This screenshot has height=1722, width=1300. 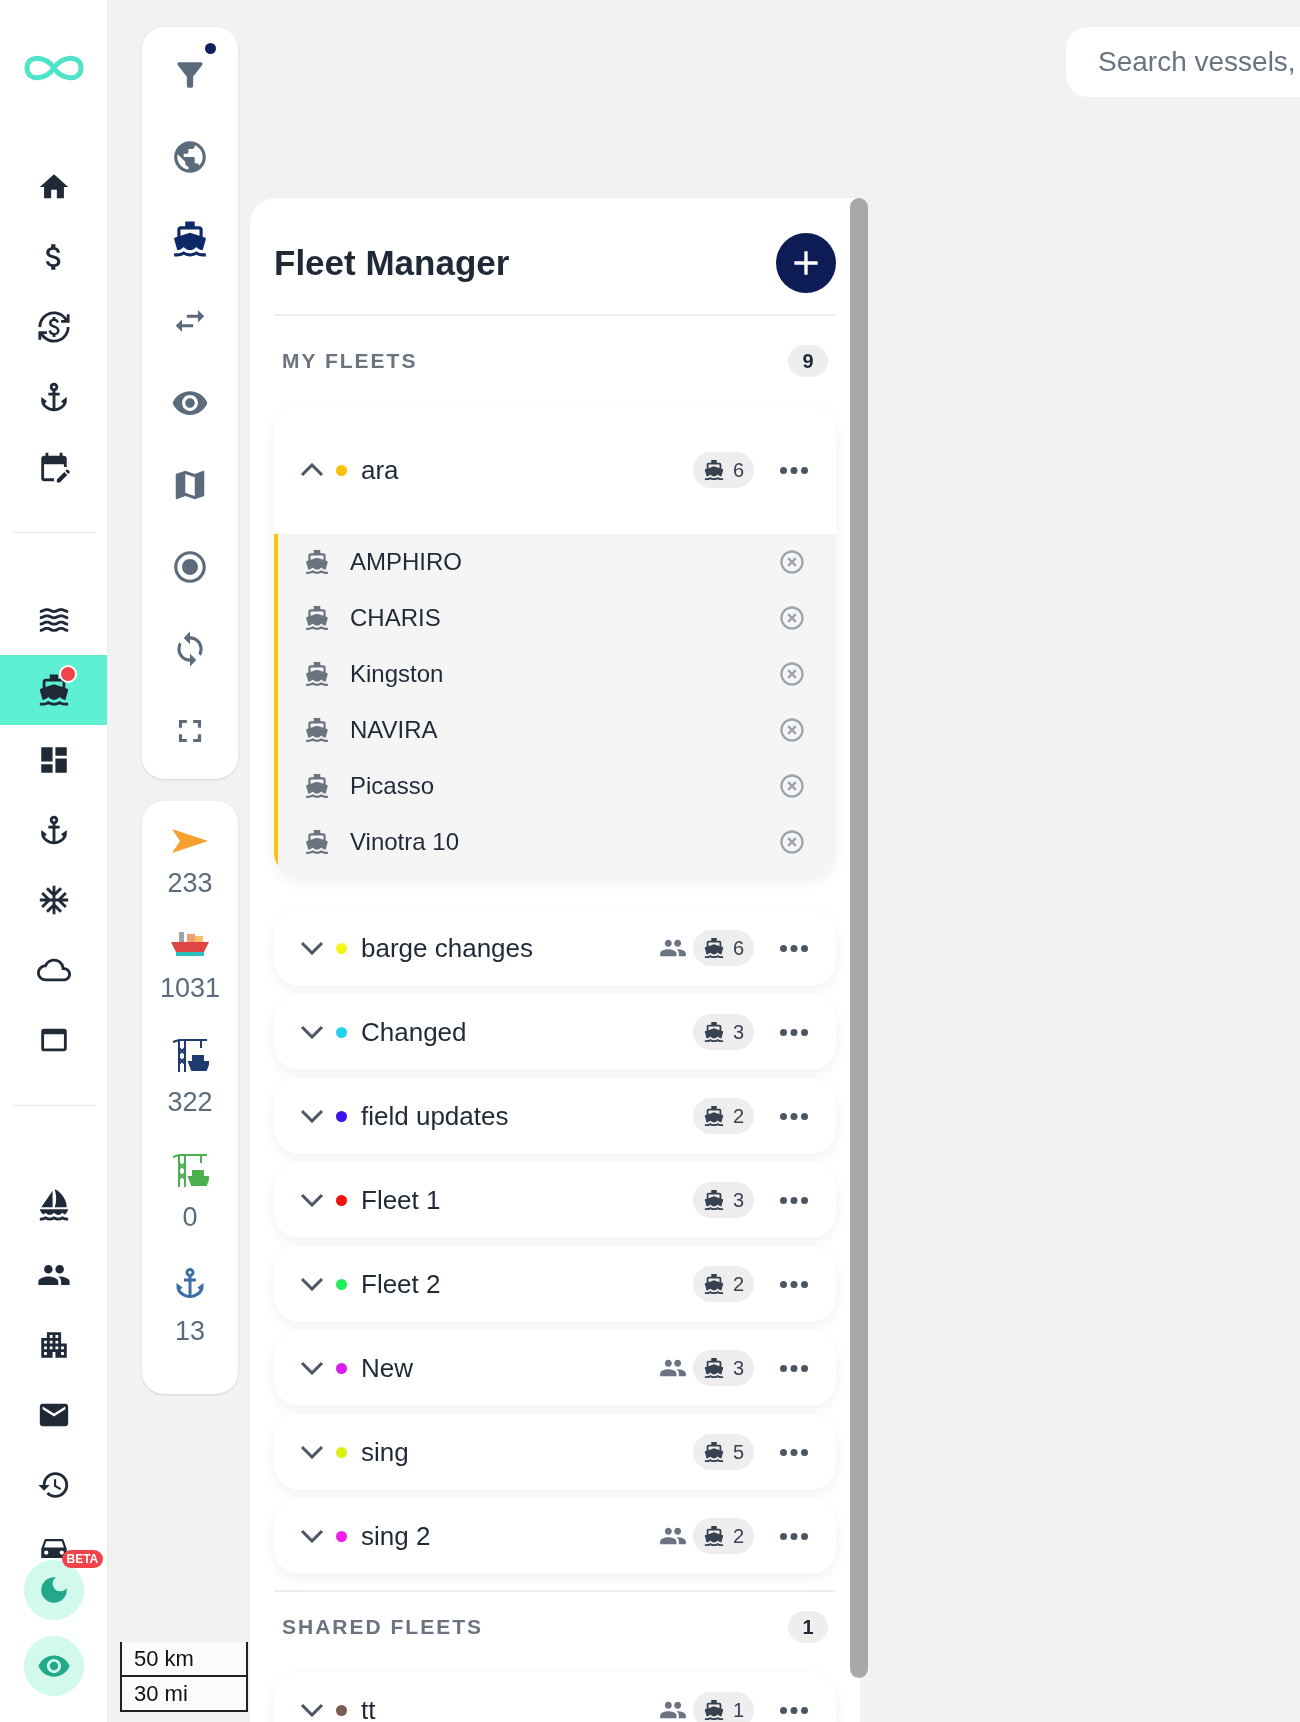 What do you see at coordinates (392, 786) in the screenshot?
I see `vessel-name: Picasso` at bounding box center [392, 786].